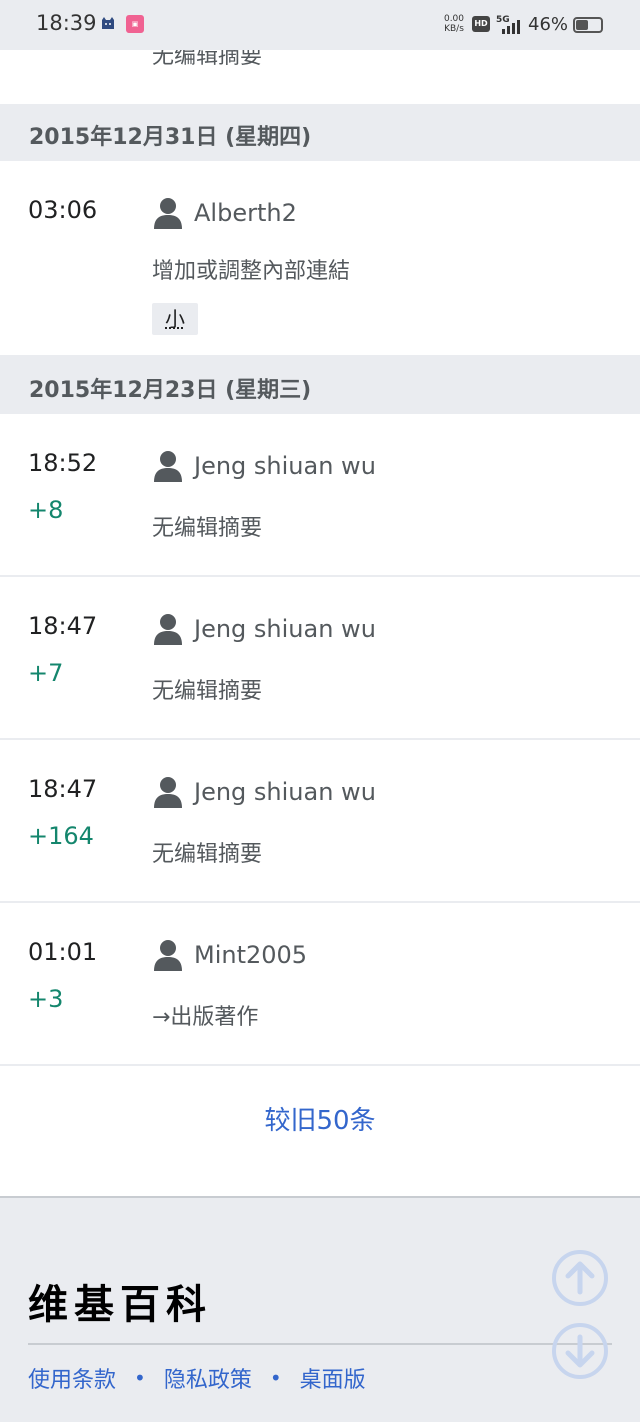 This screenshot has height=1422, width=640. I want to click on revision-user: Mint2005, so click(229, 955).